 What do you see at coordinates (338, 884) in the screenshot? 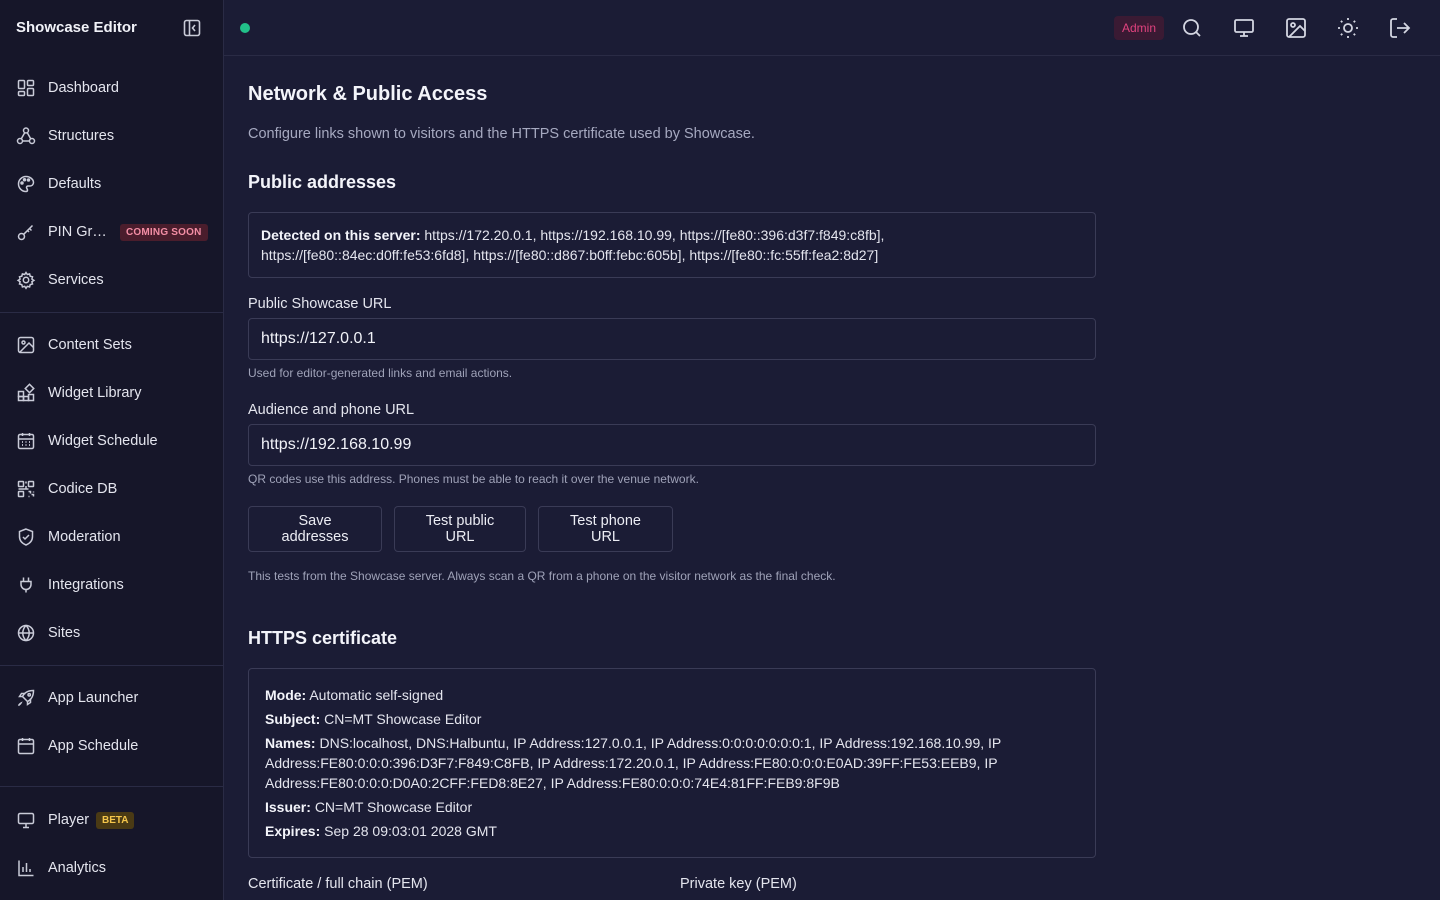
I see `cert-chain-label: Certificate / full chain (PEM)` at bounding box center [338, 884].